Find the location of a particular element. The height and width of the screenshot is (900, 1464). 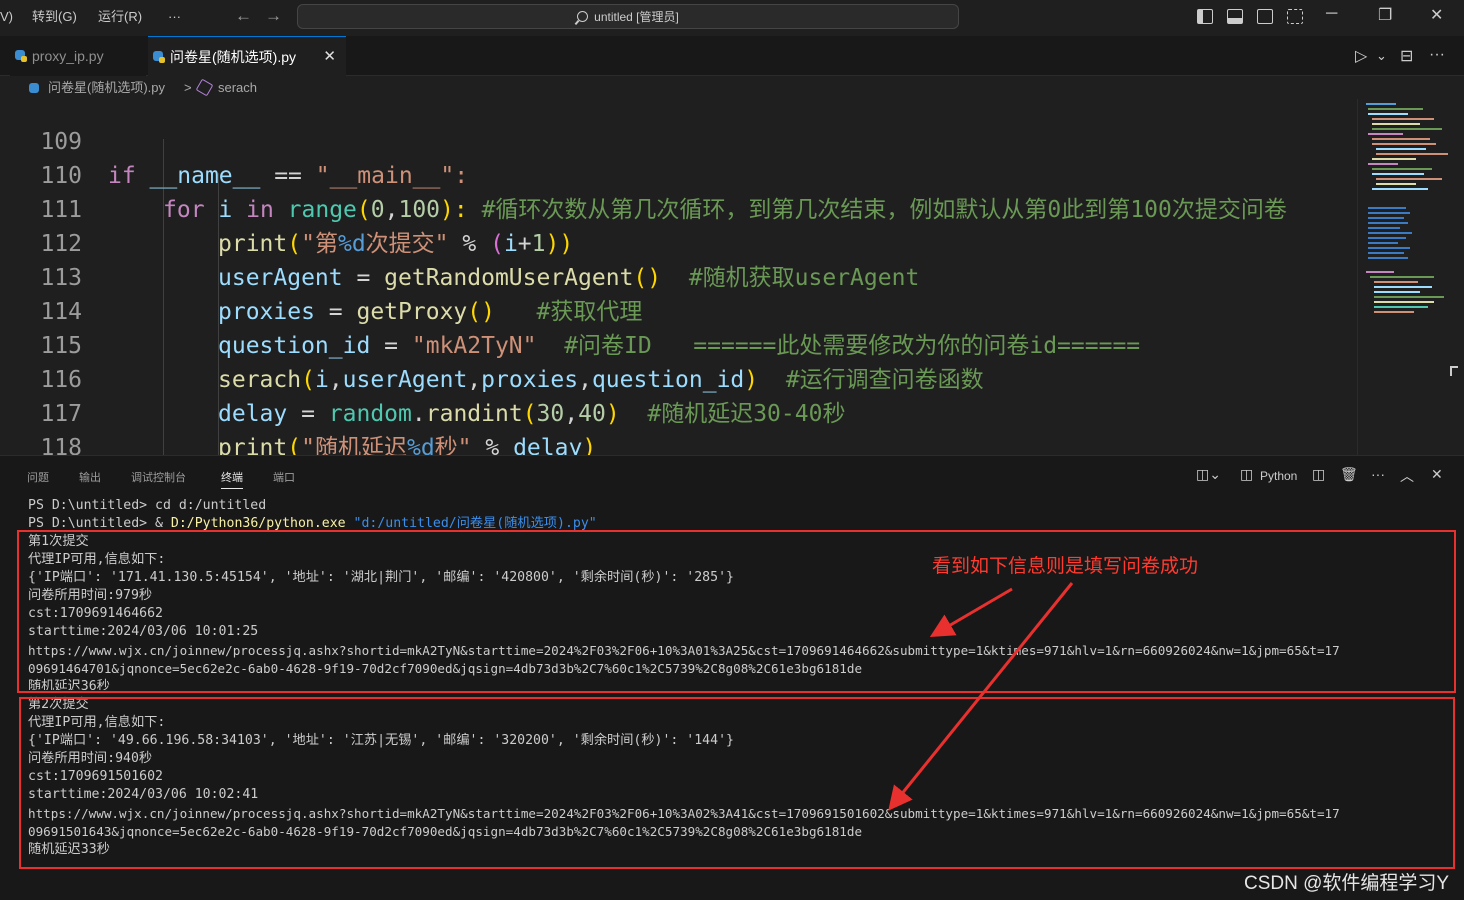

arrow-to-second-url is located at coordinates (981, 696).